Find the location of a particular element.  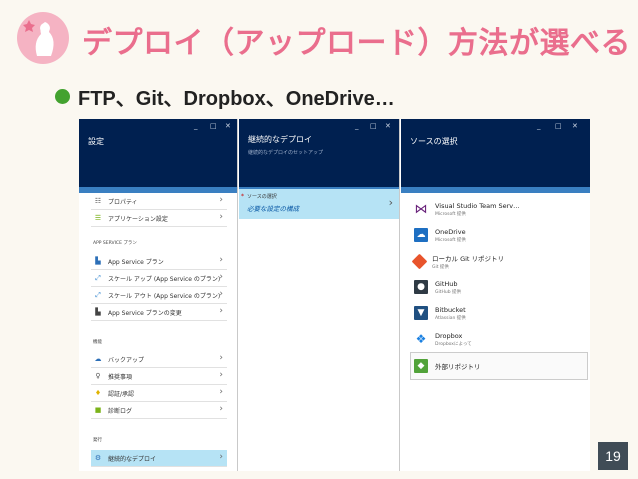

bullet-icon is located at coordinates (62, 96).